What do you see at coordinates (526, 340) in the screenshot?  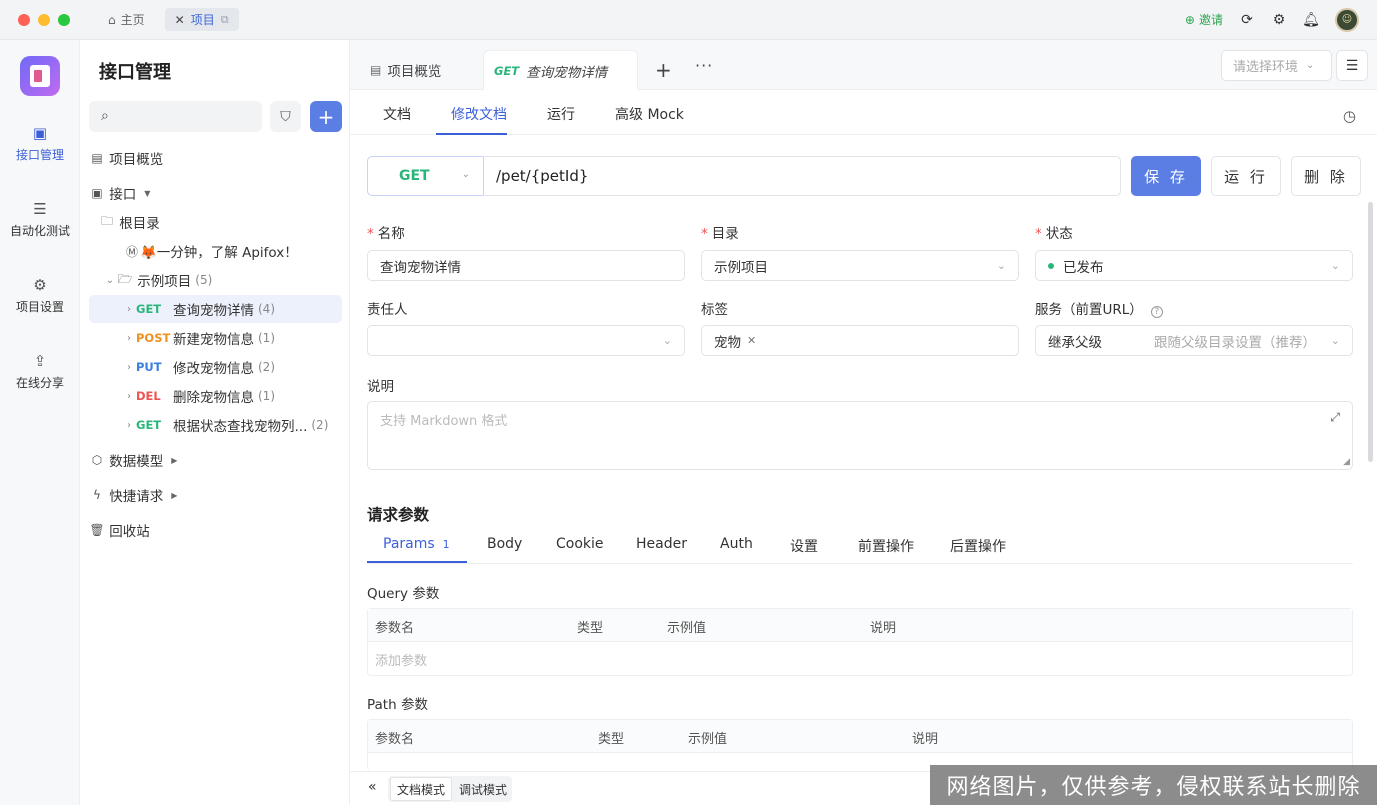 I see `owner-select: ⌄` at bounding box center [526, 340].